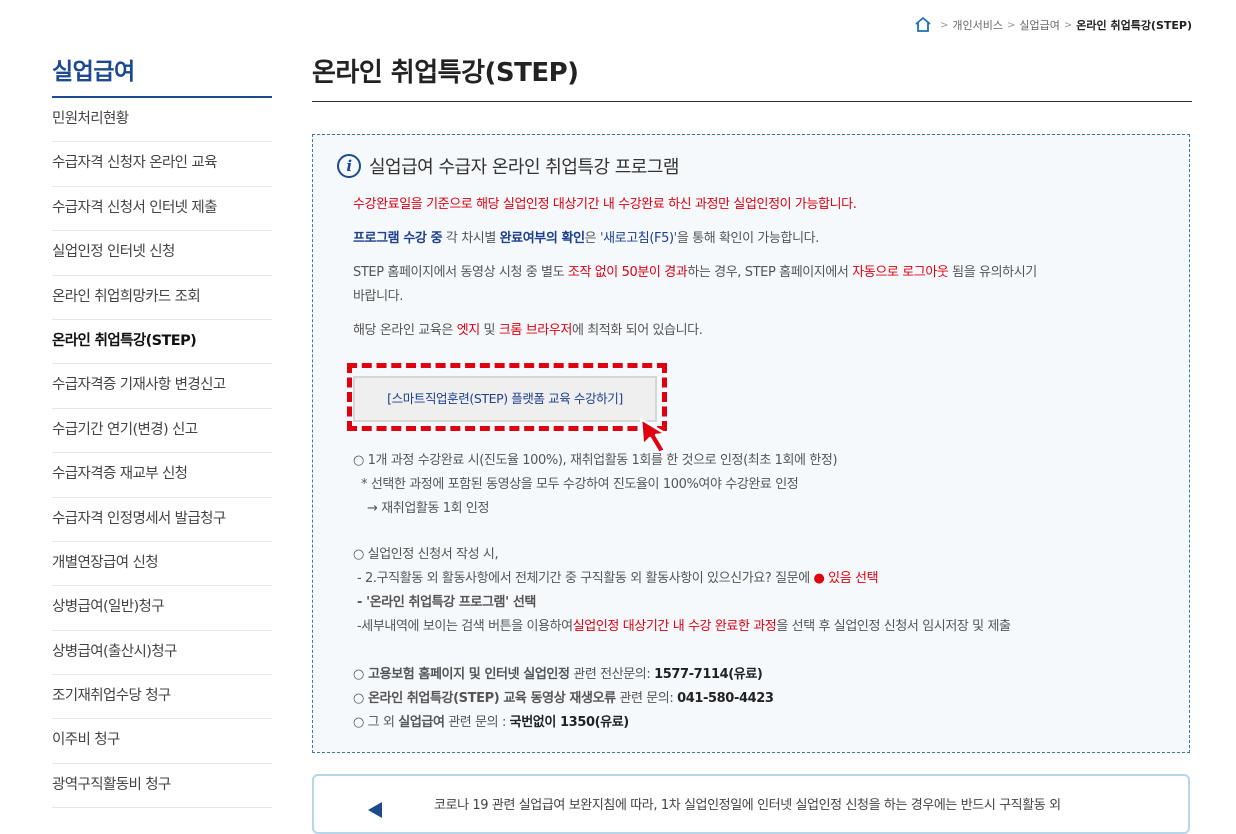 Image resolution: width=1236 pixels, height=834 pixels. I want to click on home-icon, so click(923, 25).